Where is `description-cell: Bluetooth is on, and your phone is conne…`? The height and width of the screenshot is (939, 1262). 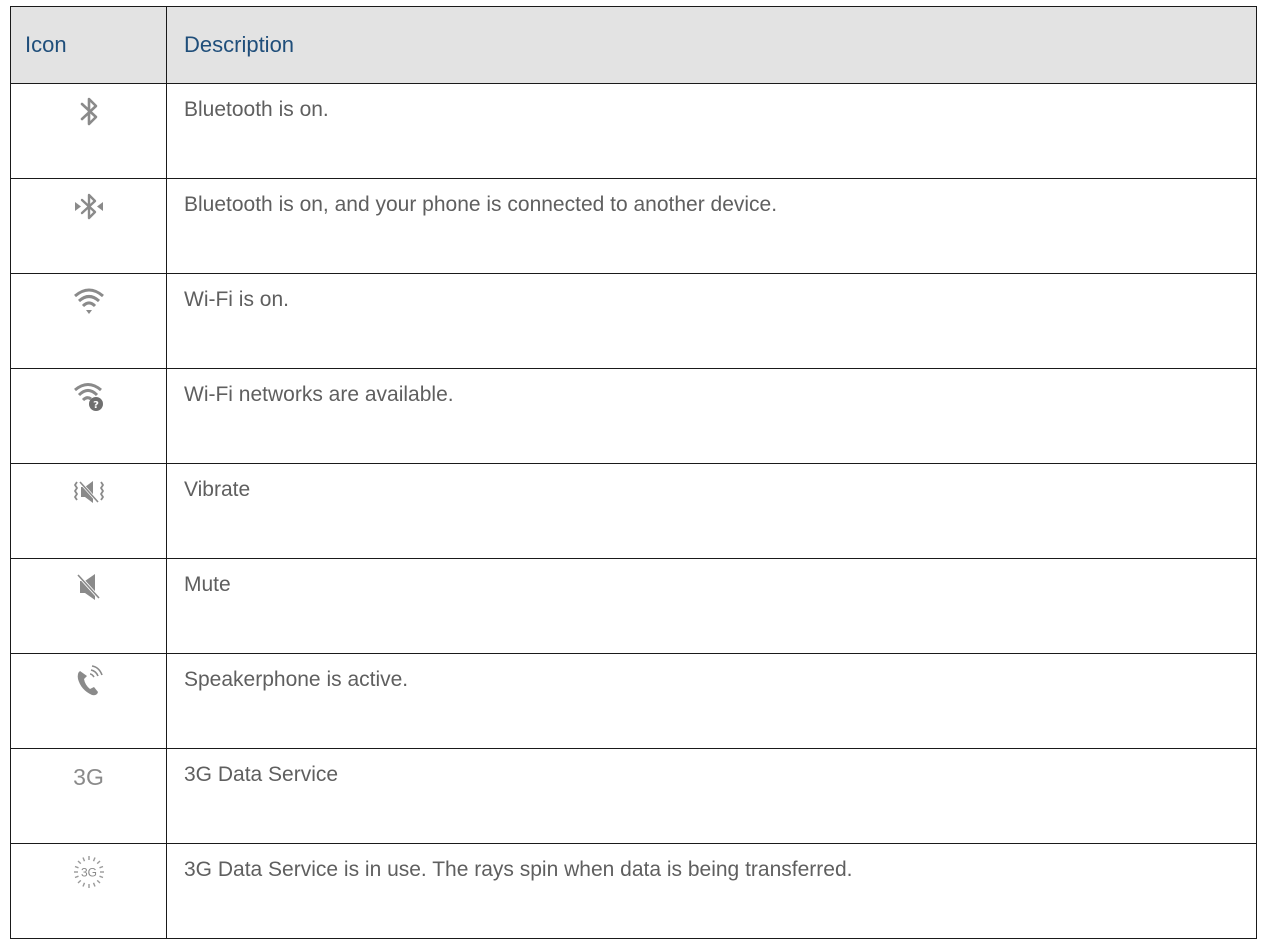
description-cell: Bluetooth is on, and your phone is conne… is located at coordinates (711, 226).